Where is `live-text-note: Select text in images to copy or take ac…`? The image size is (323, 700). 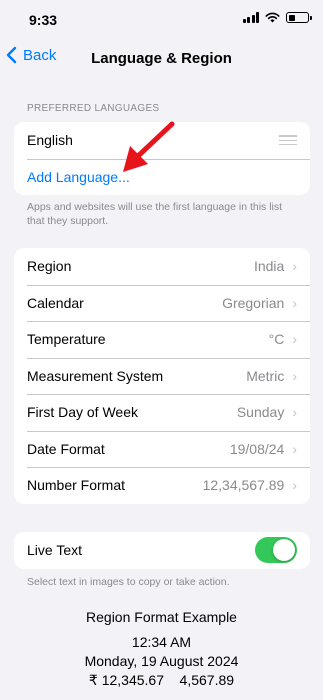
live-text-note: Select text in images to copy or take ac… is located at coordinates (128, 582).